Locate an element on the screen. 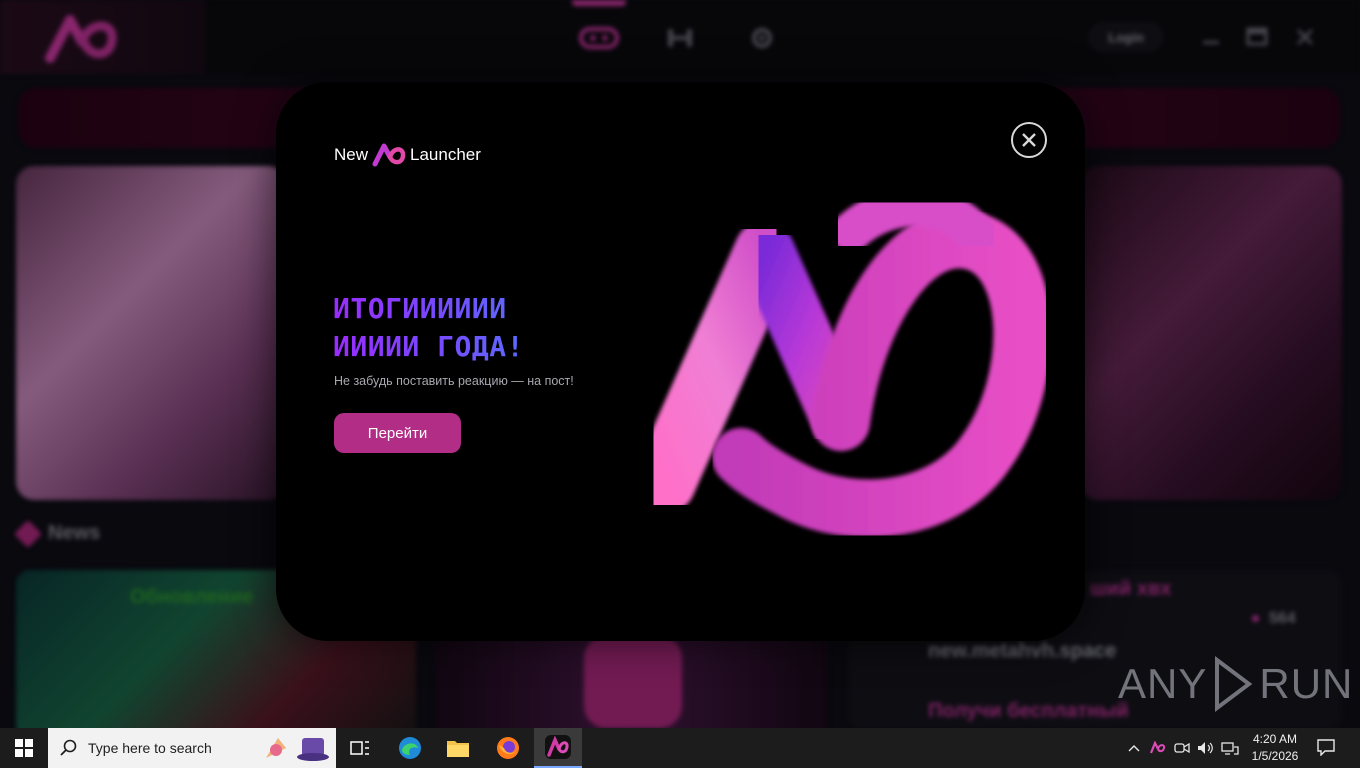 This screenshot has height=768, width=1360. clock-date: 1/5/2026 is located at coordinates (1275, 756).